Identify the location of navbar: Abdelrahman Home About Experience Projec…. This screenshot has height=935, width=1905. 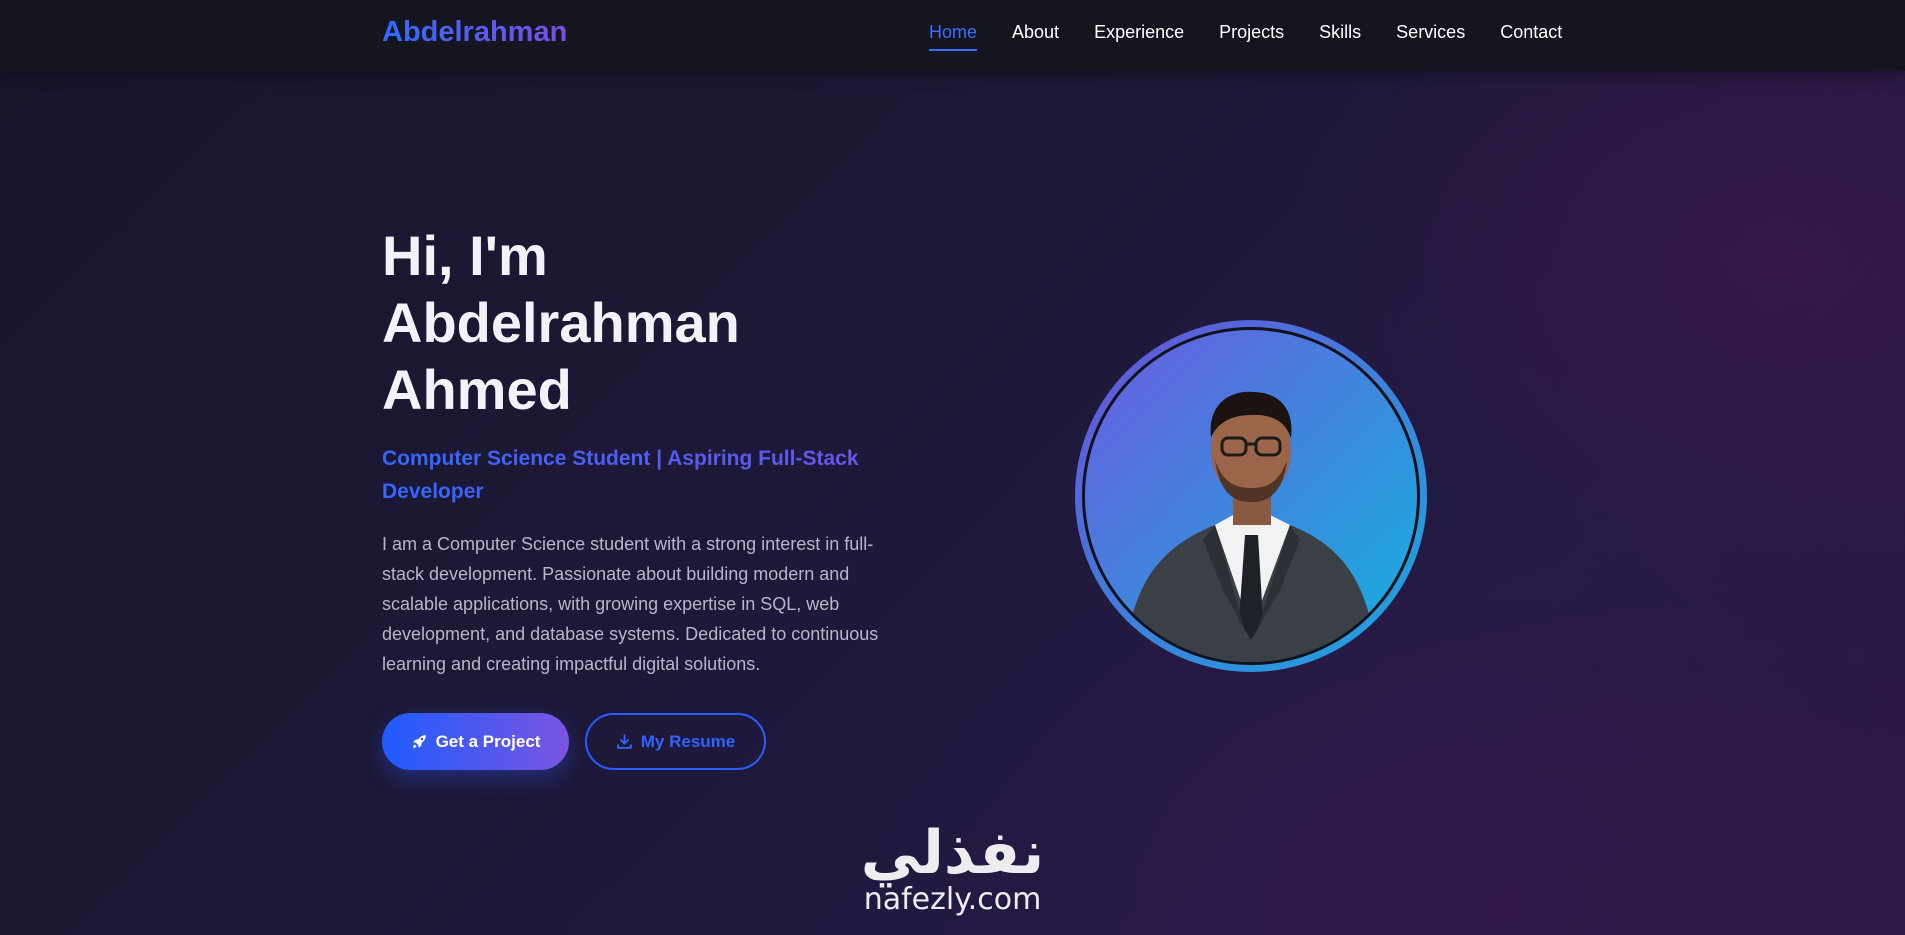
(952, 35).